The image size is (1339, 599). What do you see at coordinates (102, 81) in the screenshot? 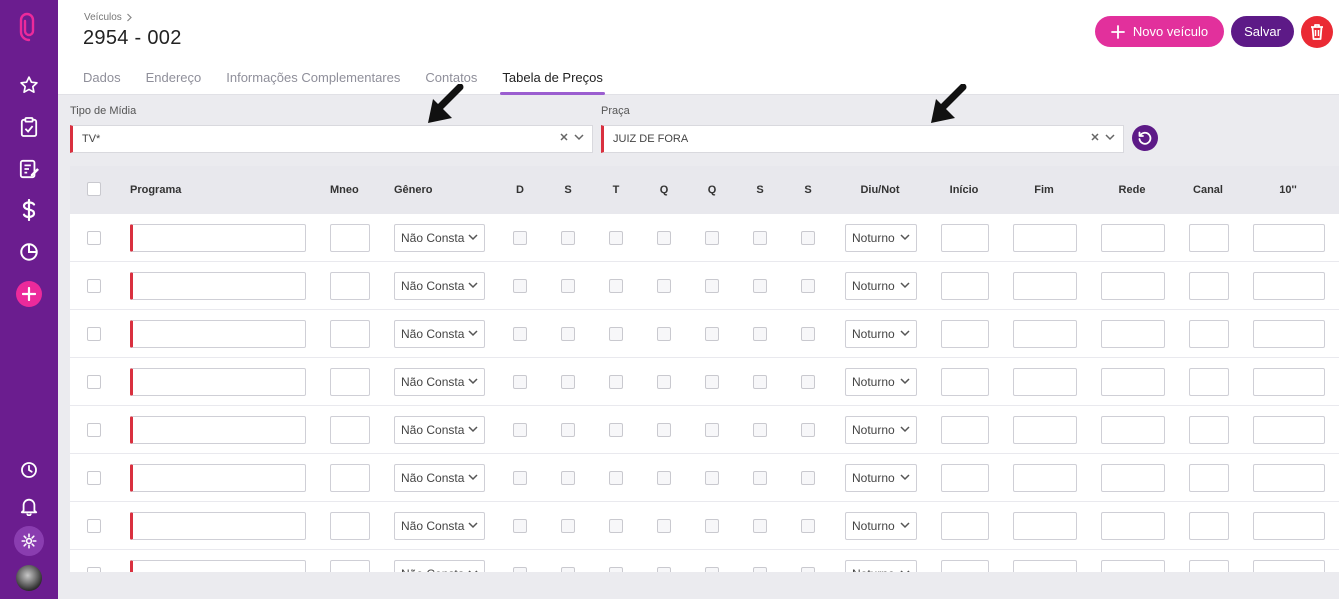
I see `tab-dados: Dados` at bounding box center [102, 81].